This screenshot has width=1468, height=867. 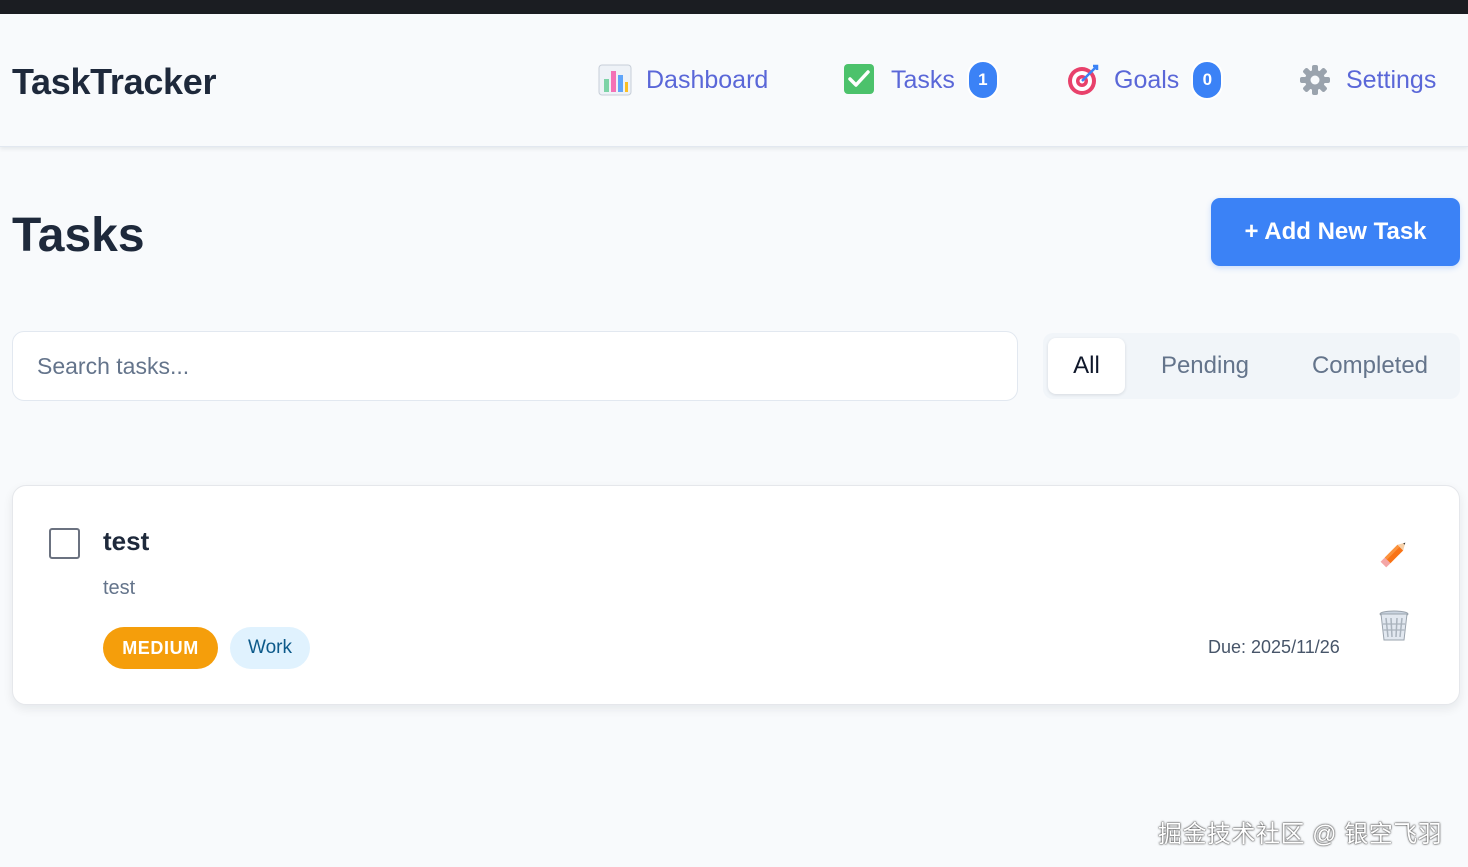 I want to click on tasks-count-badge: 1, so click(x=982, y=80).